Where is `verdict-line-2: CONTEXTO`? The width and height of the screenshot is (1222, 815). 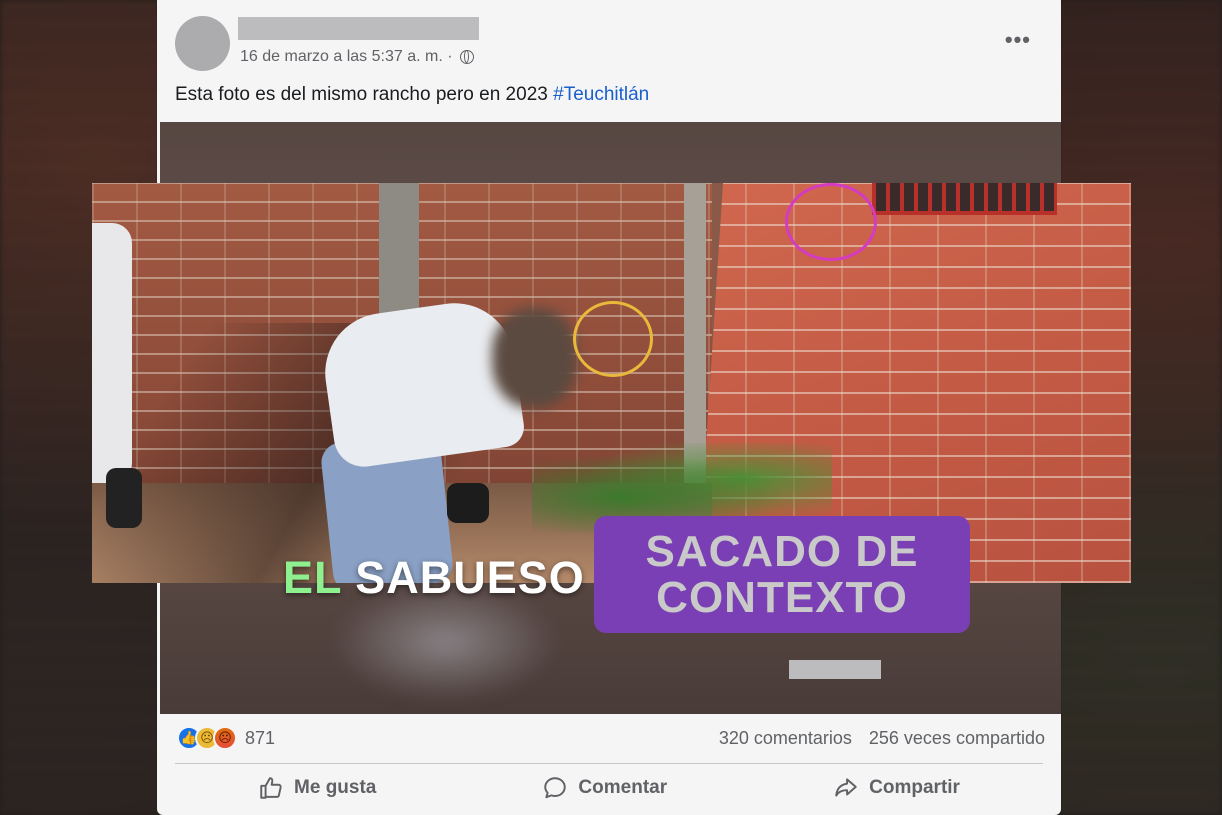
verdict-line-2: CONTEXTO is located at coordinates (782, 597).